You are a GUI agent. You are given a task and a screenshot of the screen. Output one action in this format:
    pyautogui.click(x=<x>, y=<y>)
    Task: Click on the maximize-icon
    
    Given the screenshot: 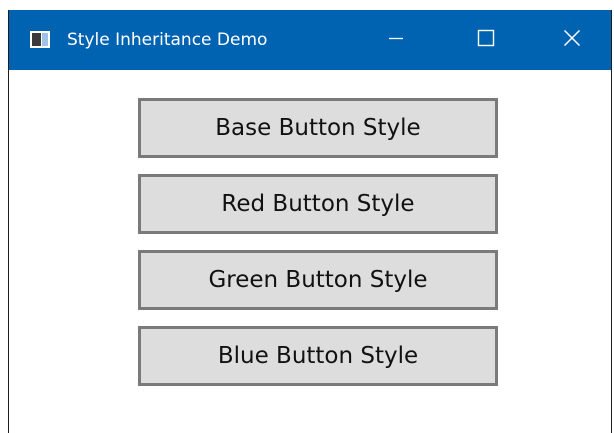 What is the action you would take?
    pyautogui.click(x=486, y=40)
    